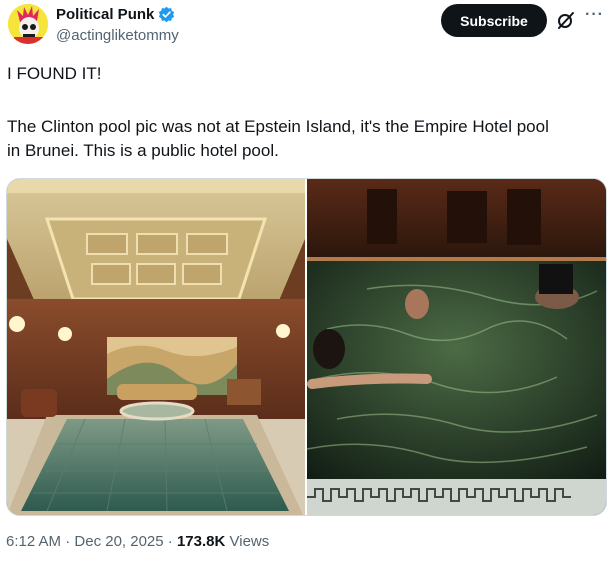 This screenshot has height=570, width=613. What do you see at coordinates (143, 150) in the screenshot?
I see `post-text-line: in Brunei. This is a public hotel pool.` at bounding box center [143, 150].